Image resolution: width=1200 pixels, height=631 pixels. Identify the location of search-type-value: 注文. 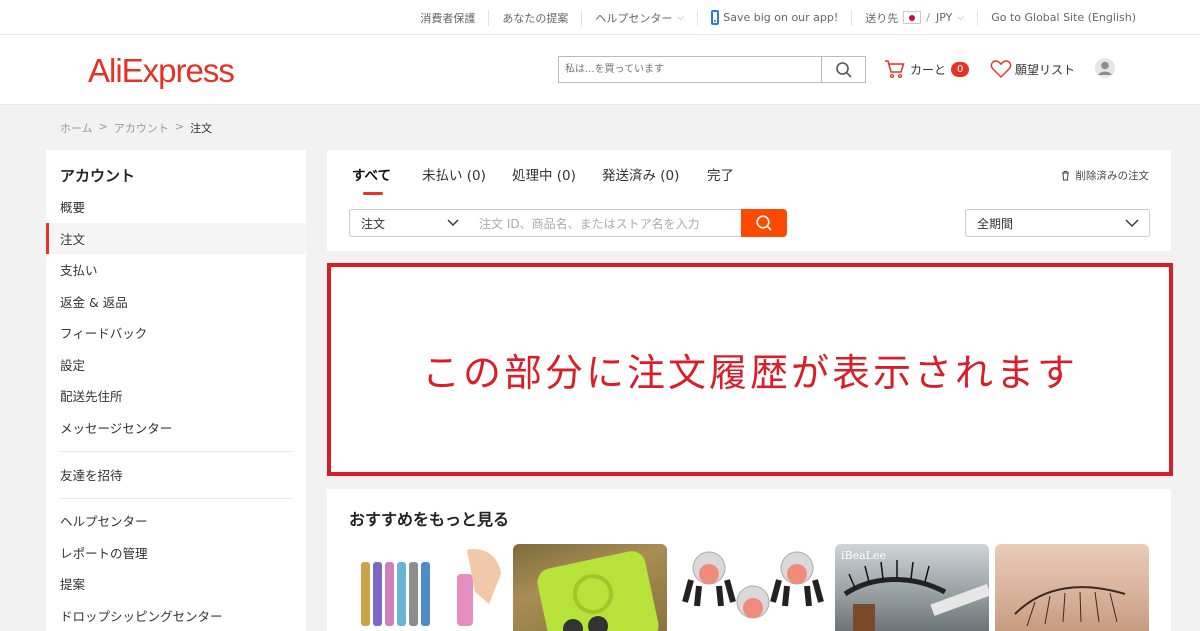
(373, 223).